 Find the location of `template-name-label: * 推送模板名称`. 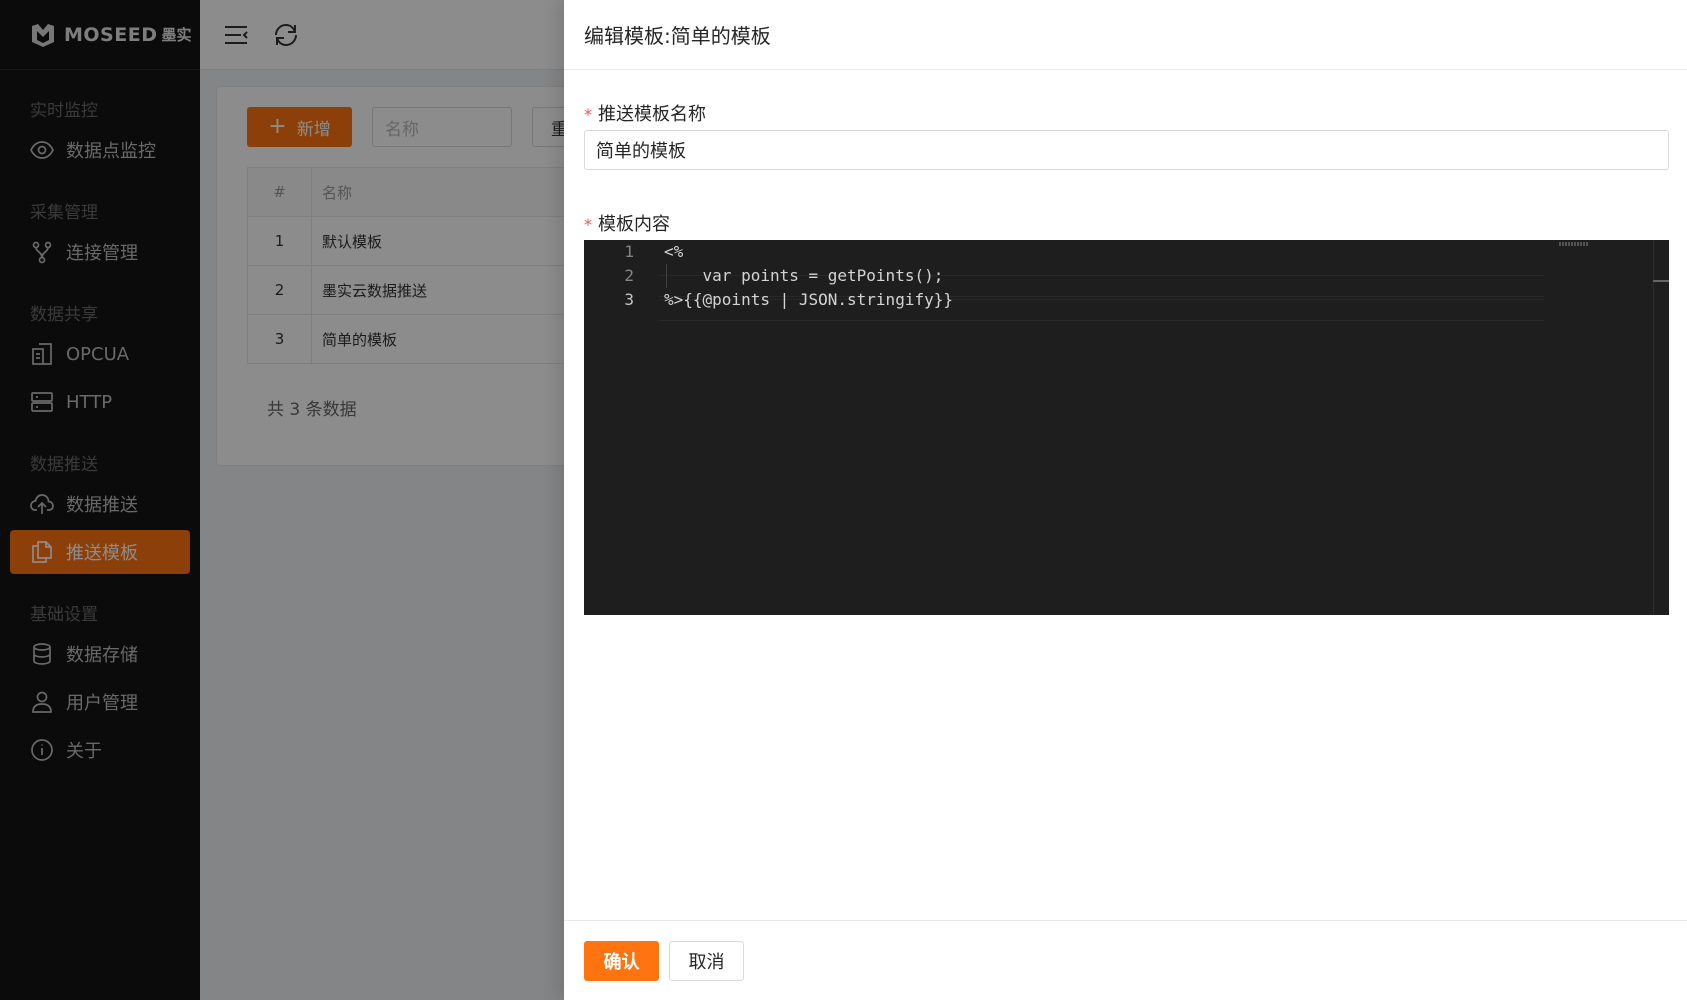

template-name-label: * 推送模板名称 is located at coordinates (645, 113).